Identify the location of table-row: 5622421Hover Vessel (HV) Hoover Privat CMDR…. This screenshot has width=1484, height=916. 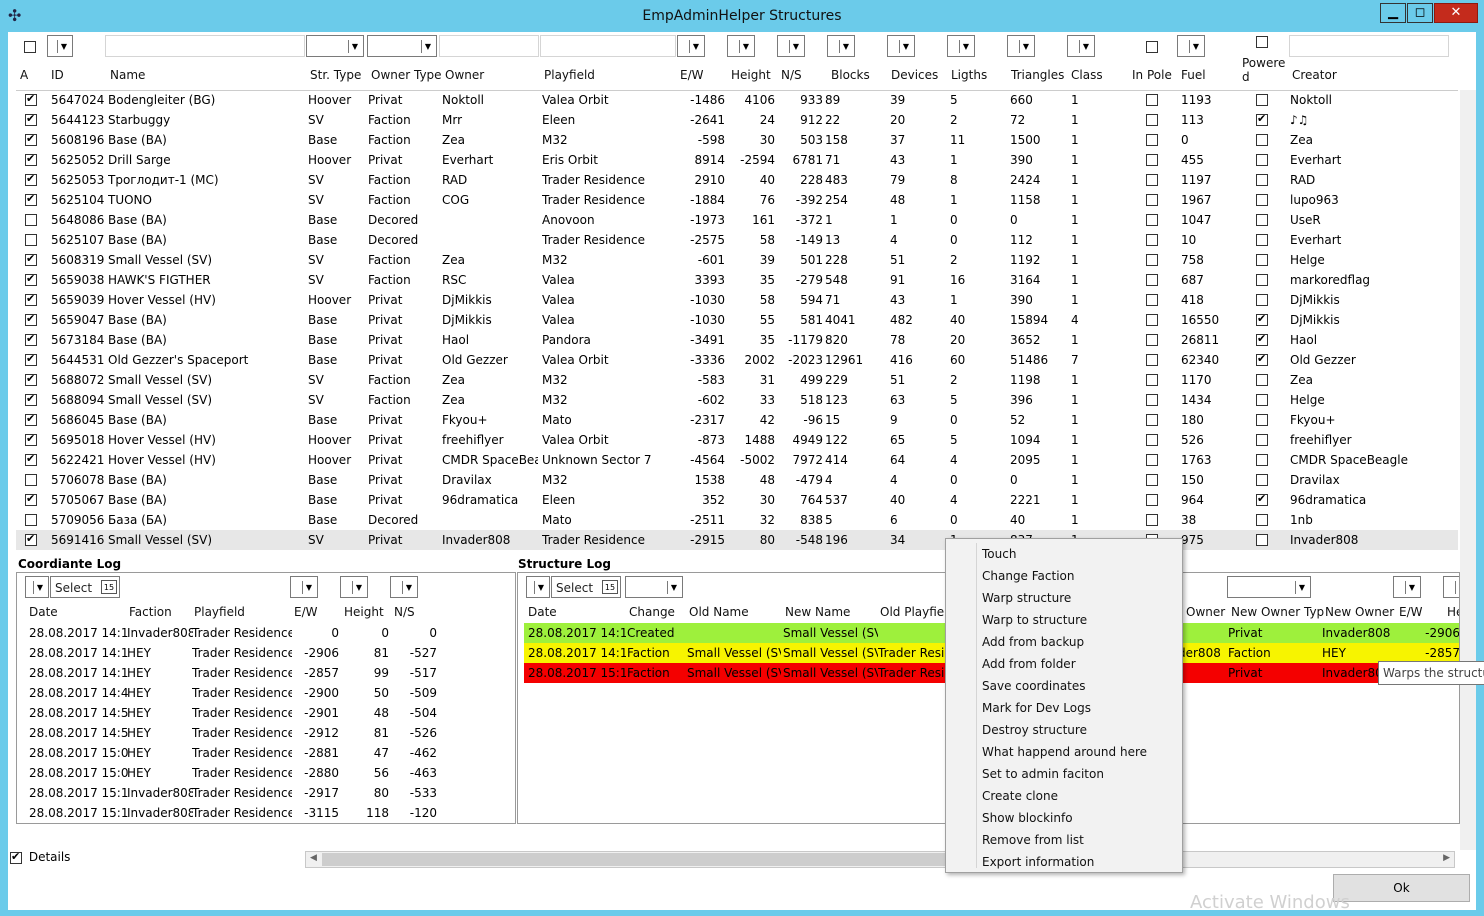
(737, 460).